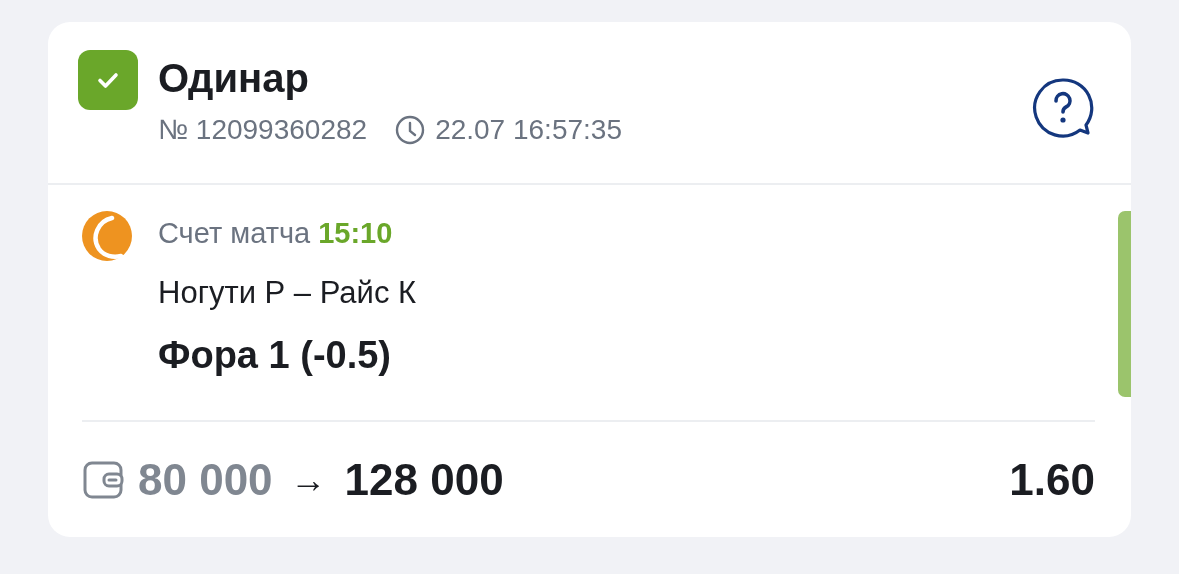  Describe the element at coordinates (1052, 479) in the screenshot. I see `odds-value: 1.60` at that location.